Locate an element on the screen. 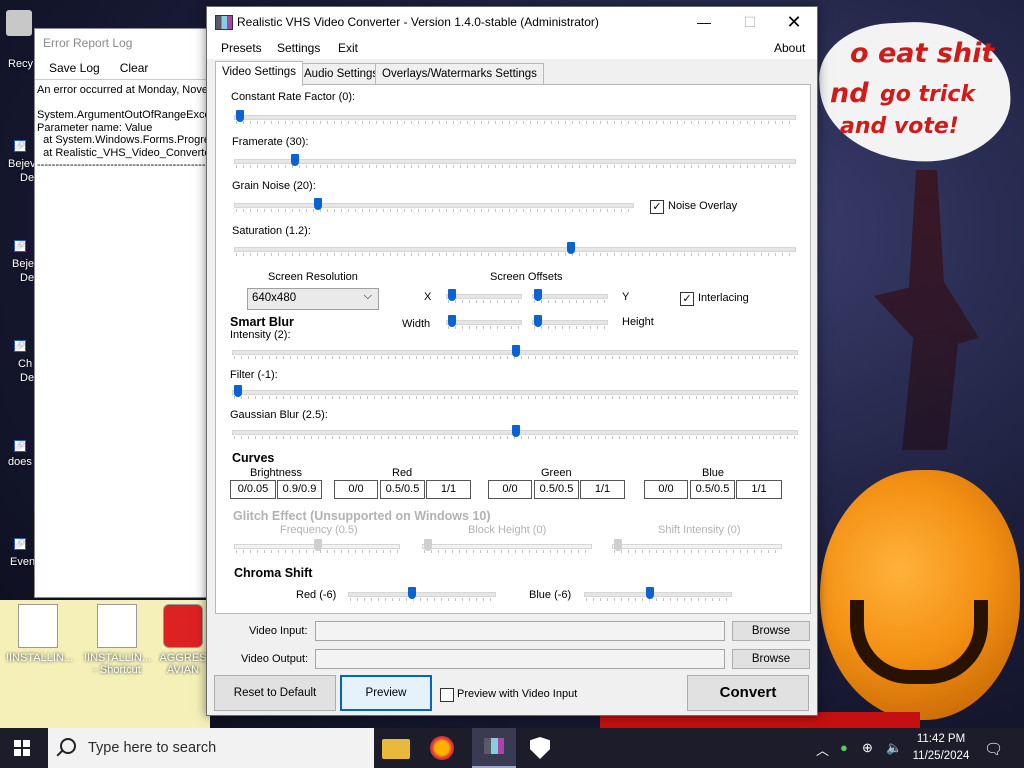 This screenshot has height=768, width=1024. desktop-icon-angry-birds: AGGRES AVIAN is located at coordinates (183, 640).